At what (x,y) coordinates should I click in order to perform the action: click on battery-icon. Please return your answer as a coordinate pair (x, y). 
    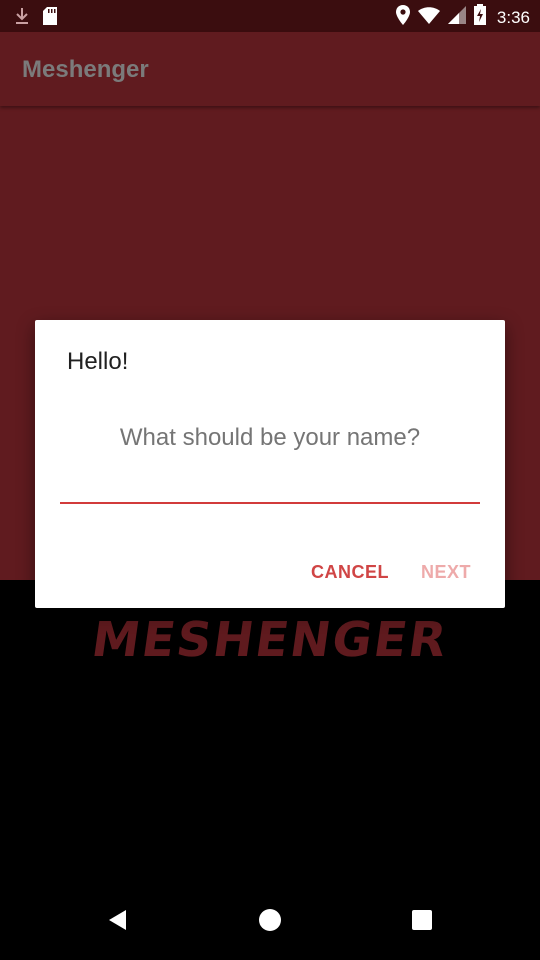
    Looking at the image, I should click on (480, 17).